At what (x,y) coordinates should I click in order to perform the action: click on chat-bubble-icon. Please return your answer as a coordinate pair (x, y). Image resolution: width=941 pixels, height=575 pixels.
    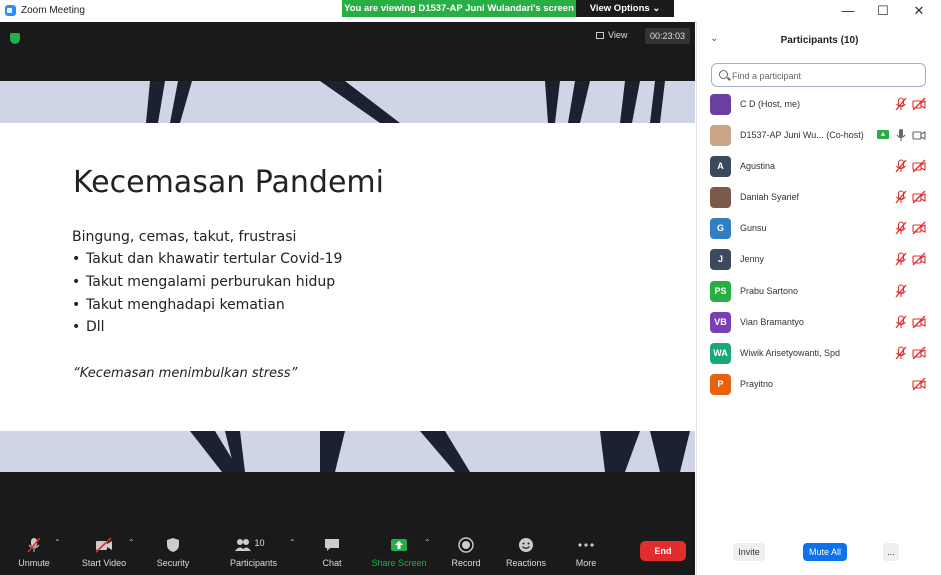
    Looking at the image, I should click on (332, 545).